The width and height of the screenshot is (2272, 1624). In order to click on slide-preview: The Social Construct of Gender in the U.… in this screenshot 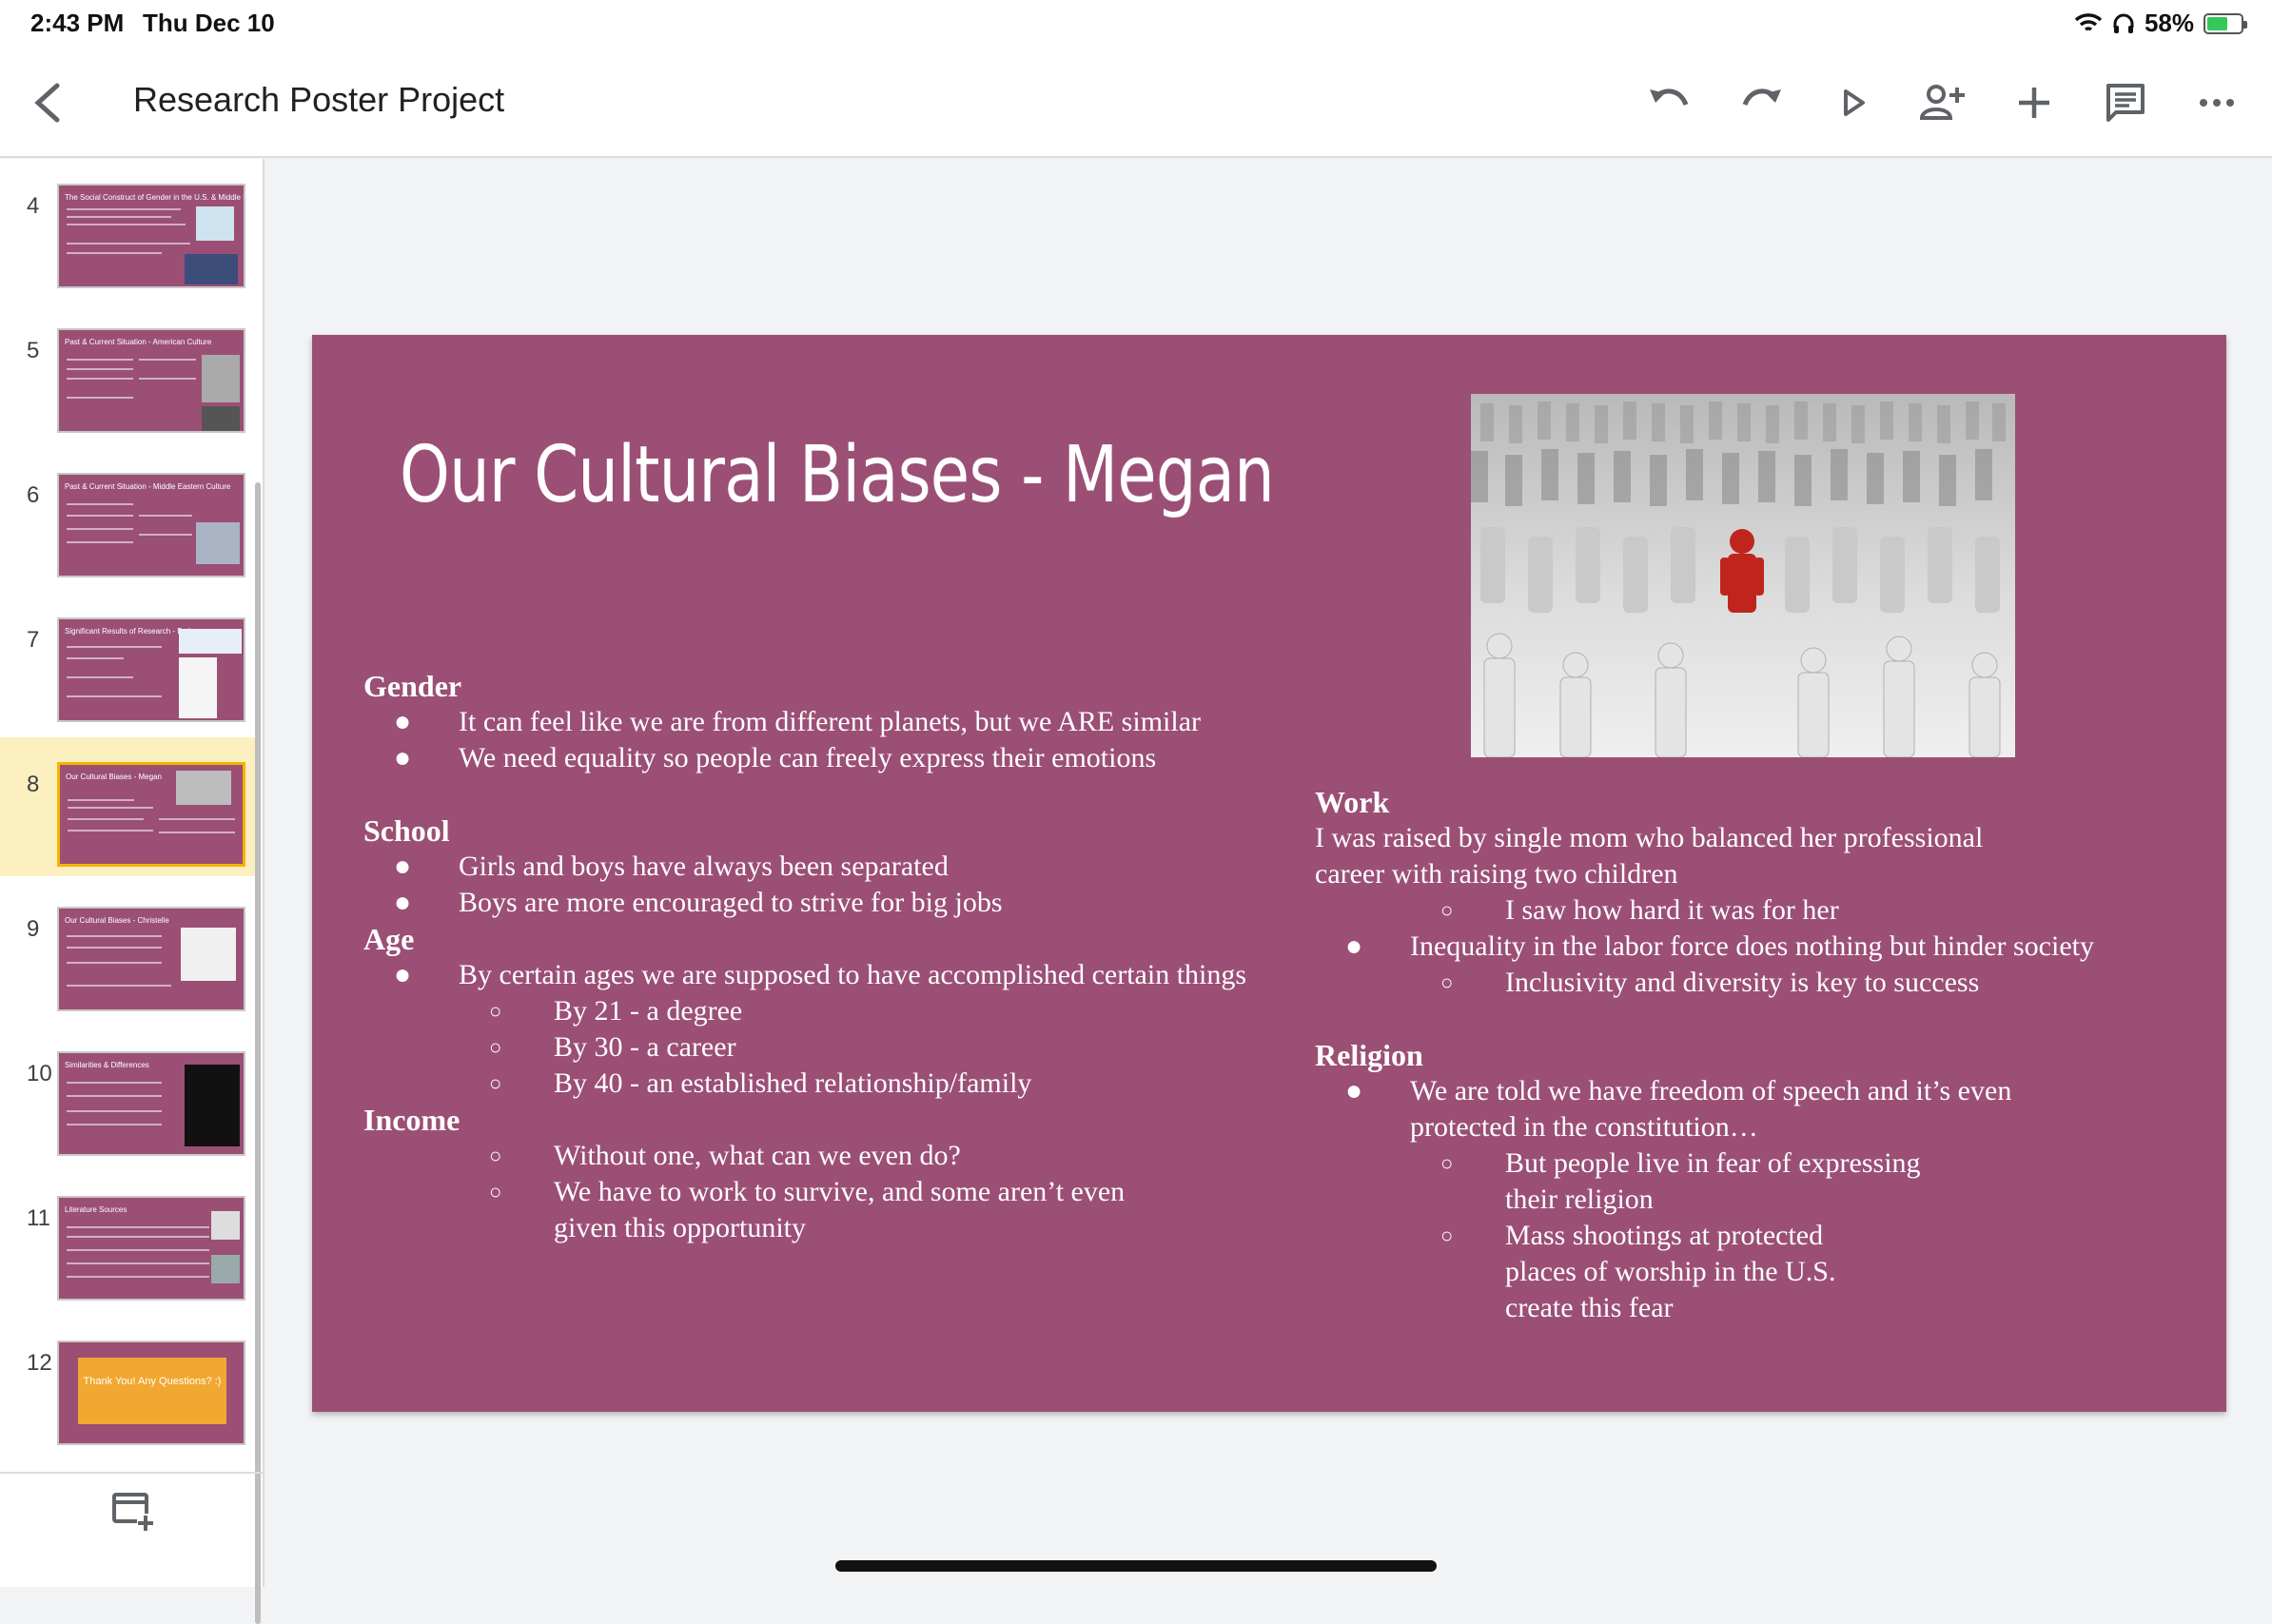, I will do `click(151, 236)`.